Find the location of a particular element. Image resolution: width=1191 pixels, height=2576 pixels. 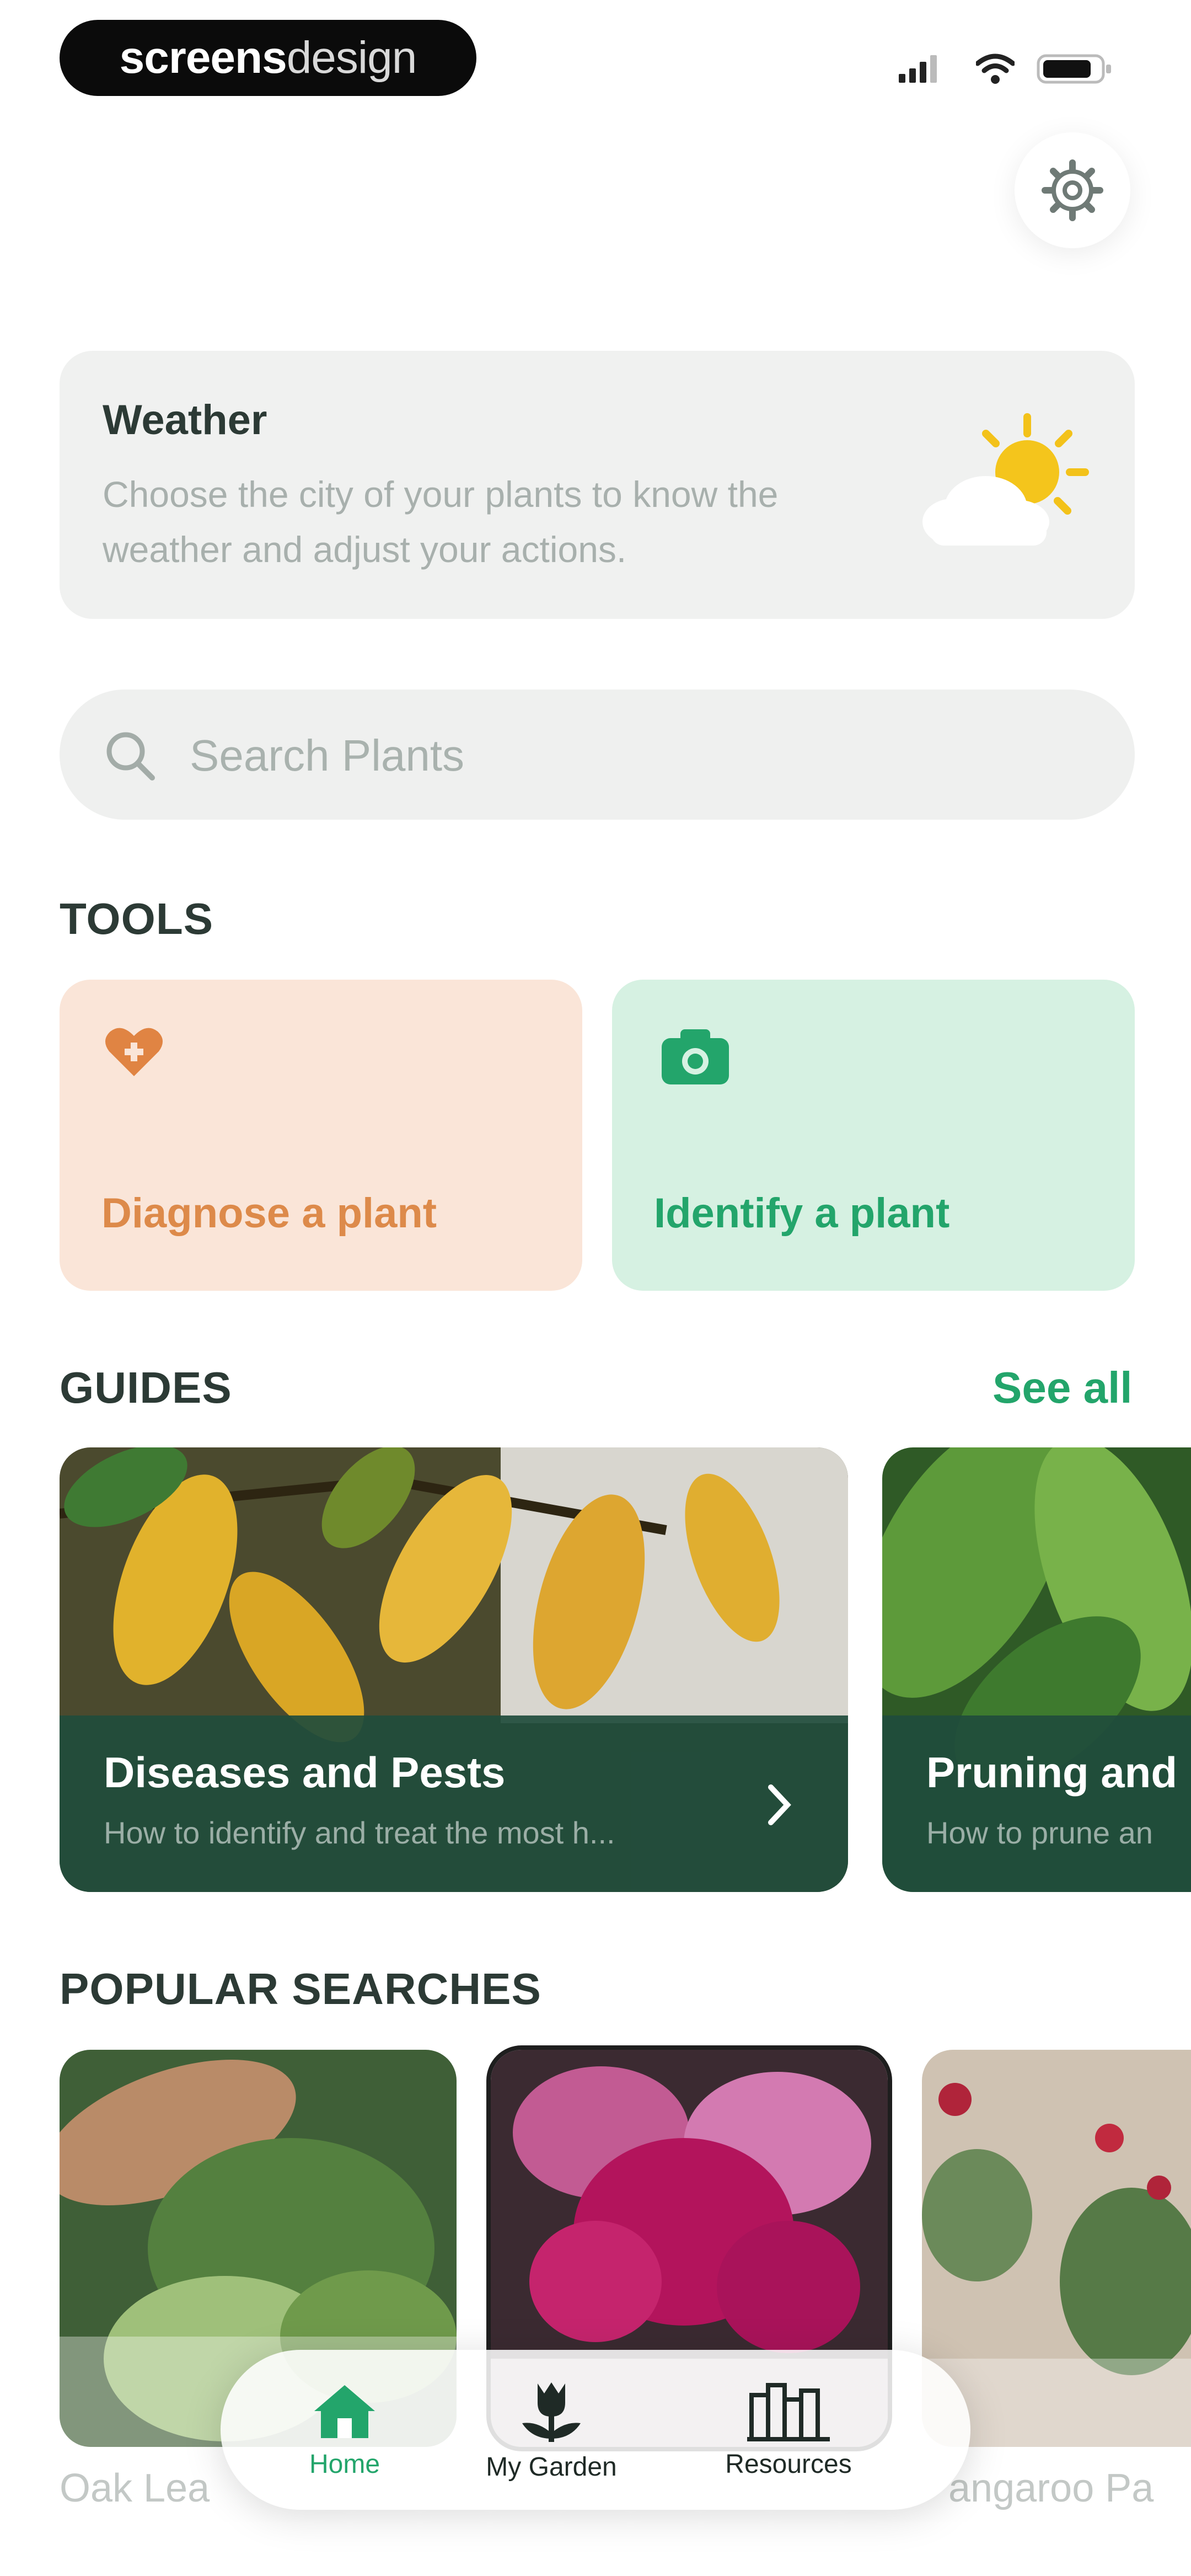

bottom-tab-bar: Home My Garden Resources is located at coordinates (595, 2430).